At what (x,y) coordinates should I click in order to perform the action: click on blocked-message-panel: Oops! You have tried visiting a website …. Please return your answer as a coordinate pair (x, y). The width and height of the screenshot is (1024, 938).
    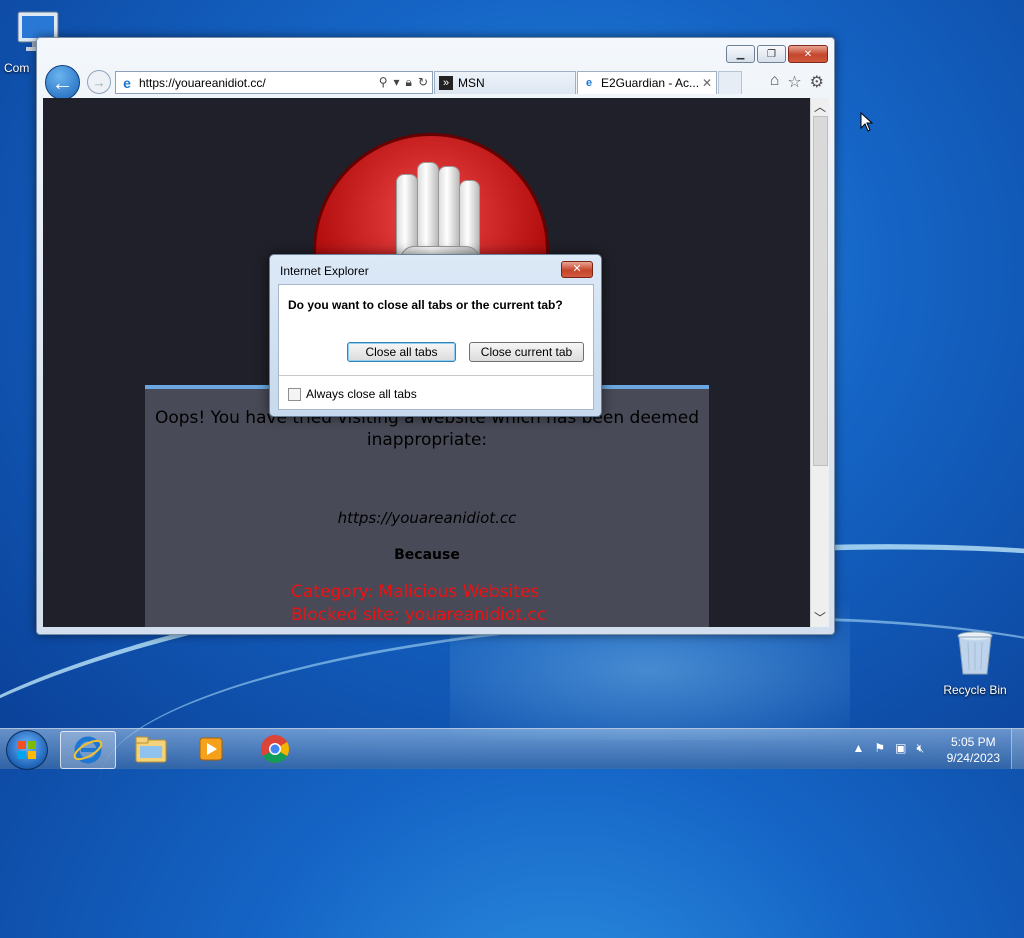
    Looking at the image, I should click on (427, 506).